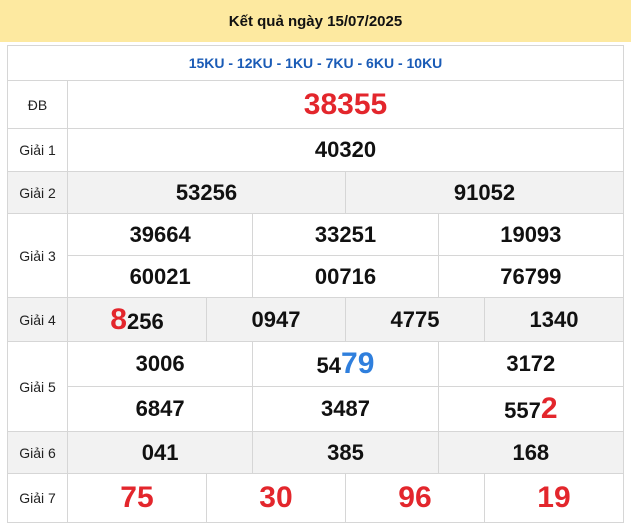 The width and height of the screenshot is (631, 529). I want to click on sixth-prize-number: 168, so click(531, 452).